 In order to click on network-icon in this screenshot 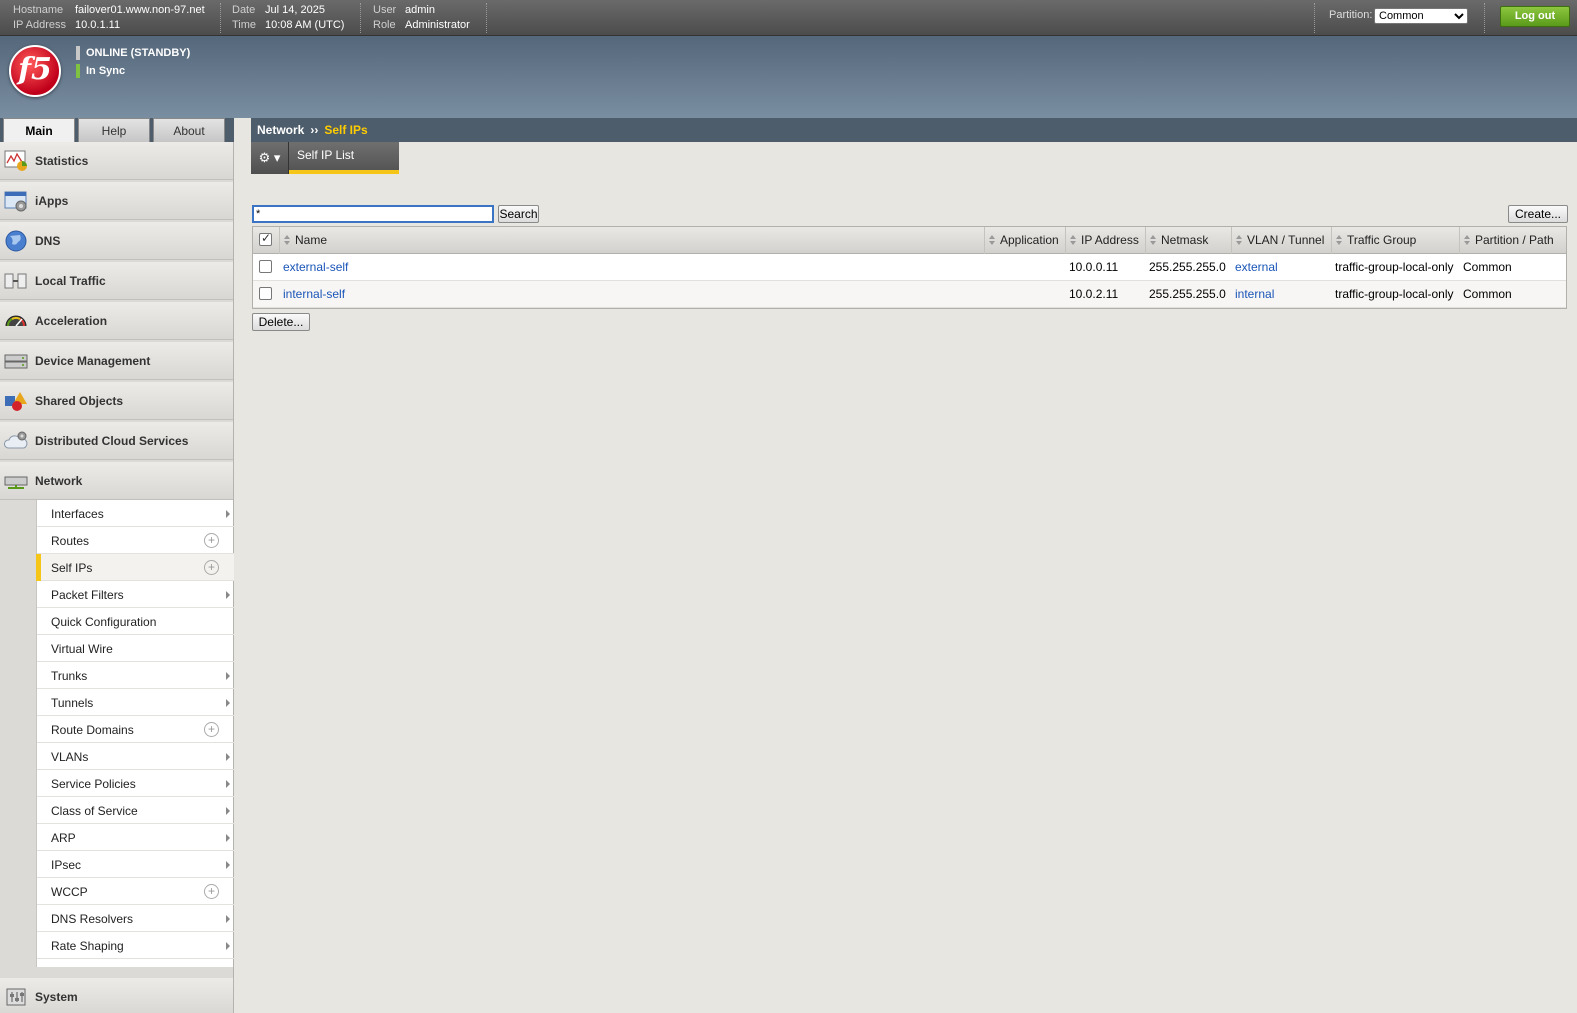, I will do `click(16, 481)`.